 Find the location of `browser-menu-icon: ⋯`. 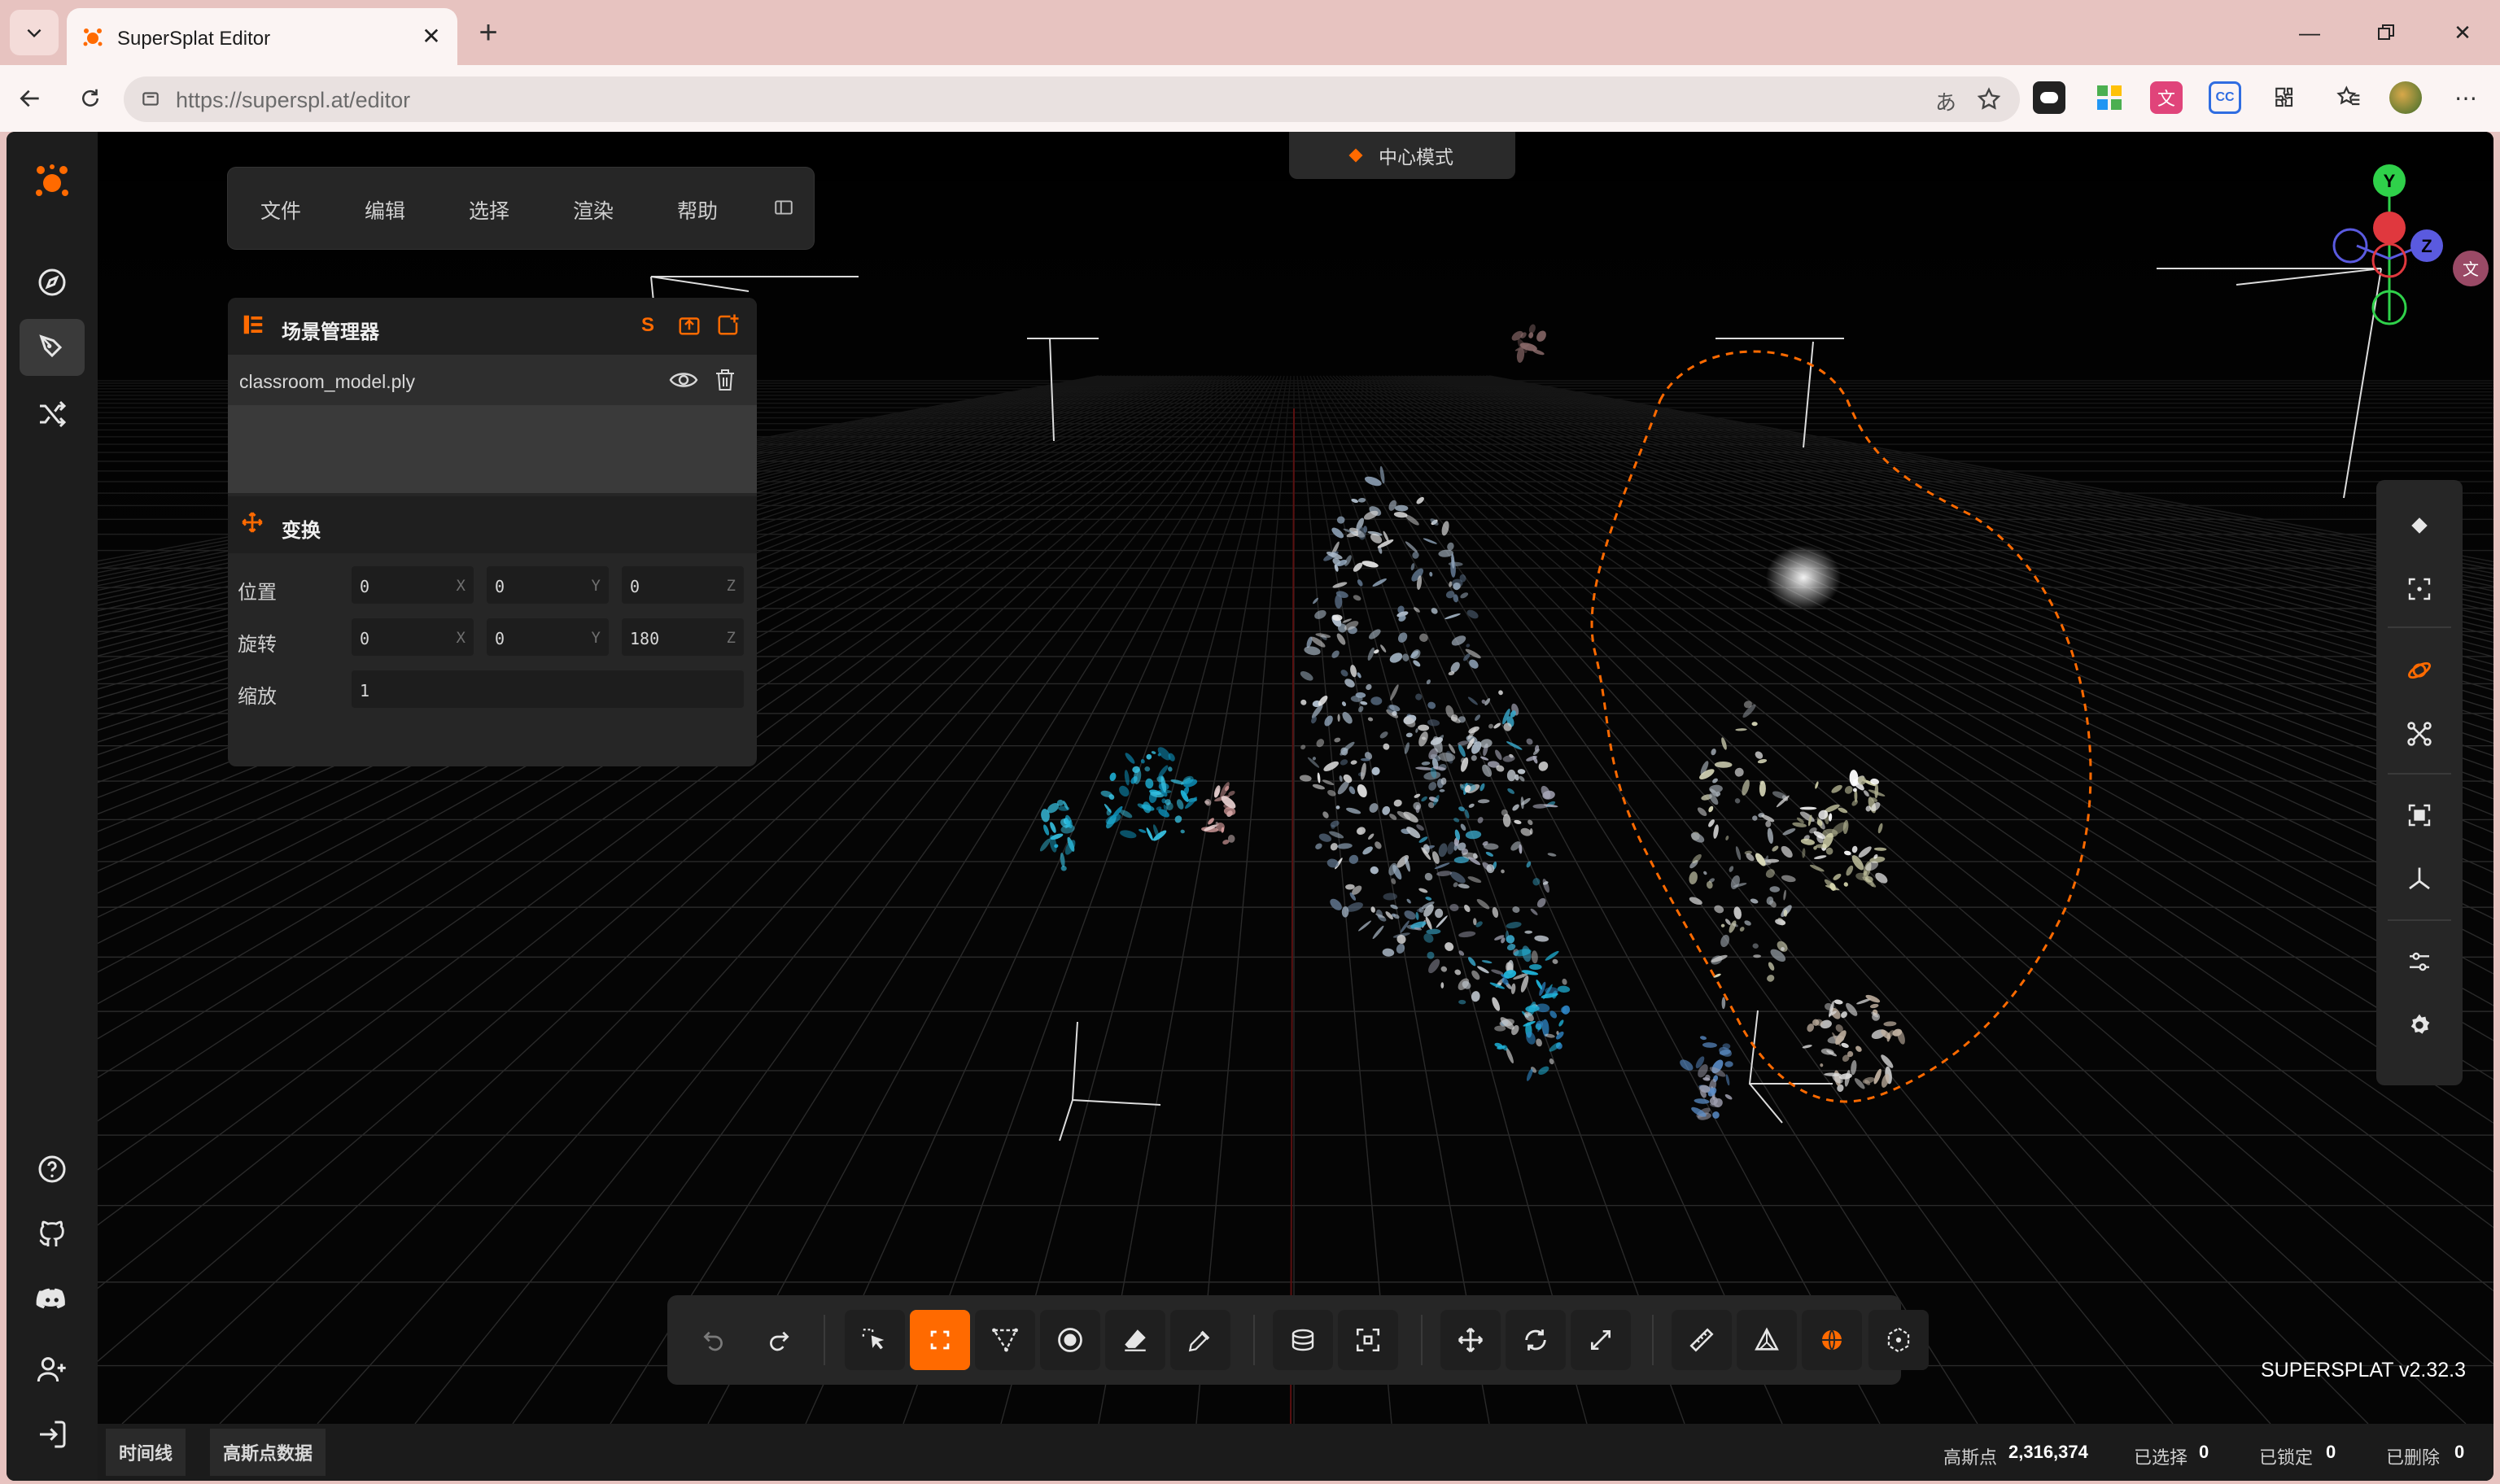

browser-menu-icon: ⋯ is located at coordinates (2466, 98).